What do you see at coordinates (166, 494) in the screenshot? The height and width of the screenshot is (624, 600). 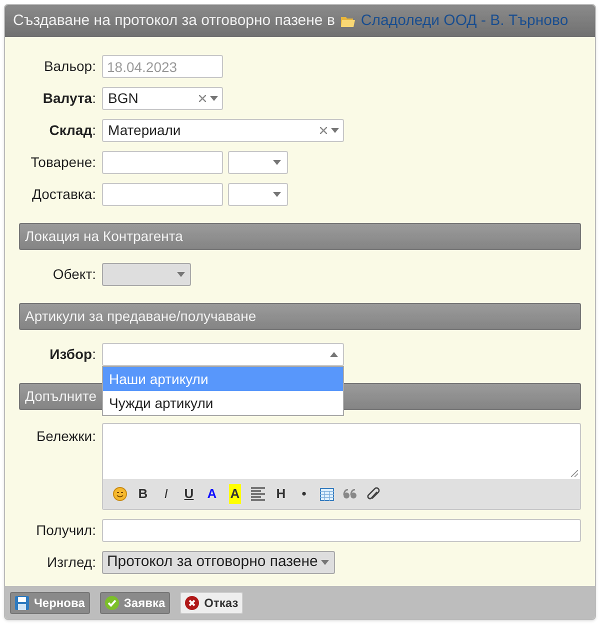 I see `italic-button: I` at bounding box center [166, 494].